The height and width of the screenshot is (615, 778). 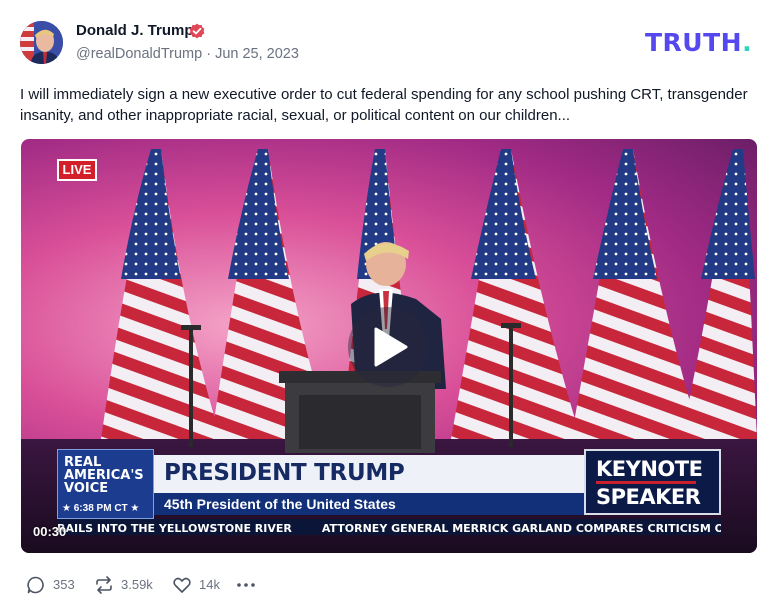 I want to click on play-icon, so click(x=391, y=347).